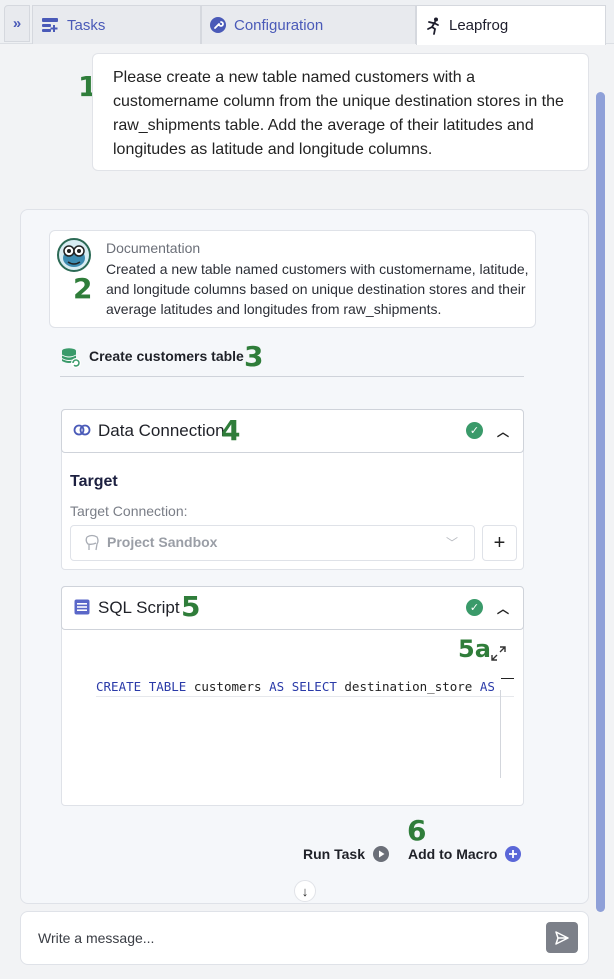 The image size is (614, 979). What do you see at coordinates (129, 511) in the screenshot?
I see `target-connection-label: Target Connection:` at bounding box center [129, 511].